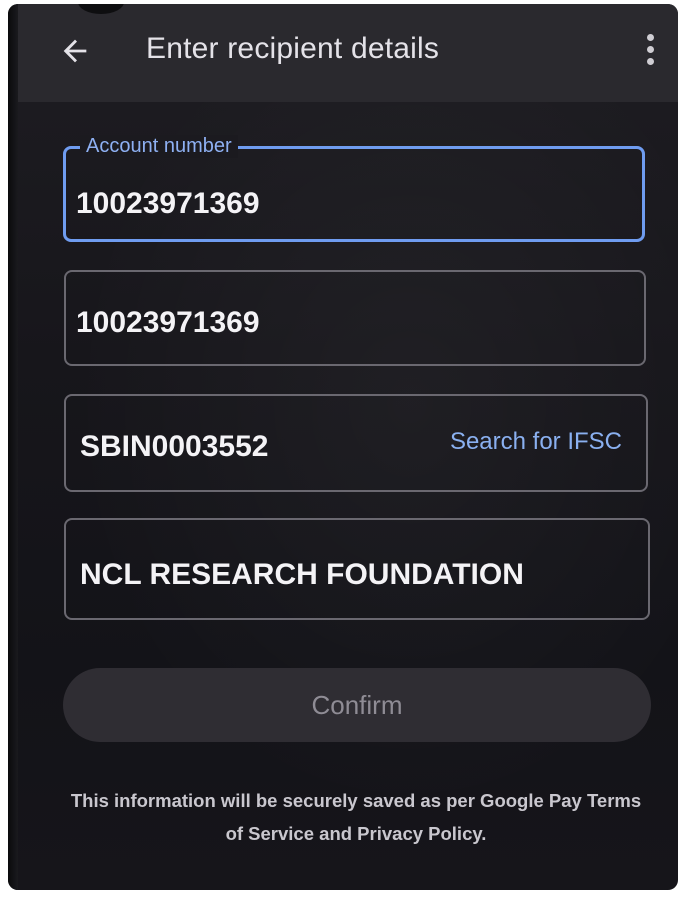 The height and width of the screenshot is (897, 684). What do you see at coordinates (302, 574) in the screenshot?
I see `recipient-name-value: NCL RESEARCH FOUNDATION` at bounding box center [302, 574].